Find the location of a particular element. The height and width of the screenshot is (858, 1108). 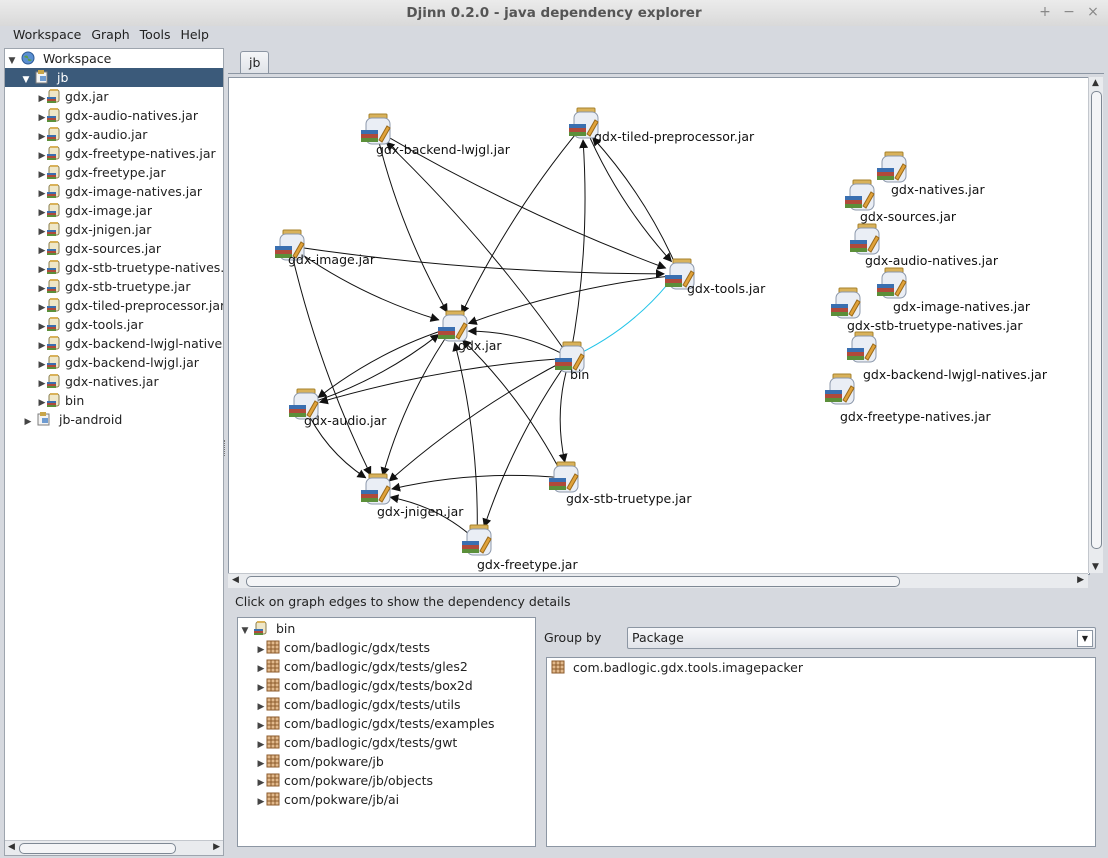

package-tree-item: ▶ com/badlogic/gdx/tests/utils is located at coordinates (358, 704).